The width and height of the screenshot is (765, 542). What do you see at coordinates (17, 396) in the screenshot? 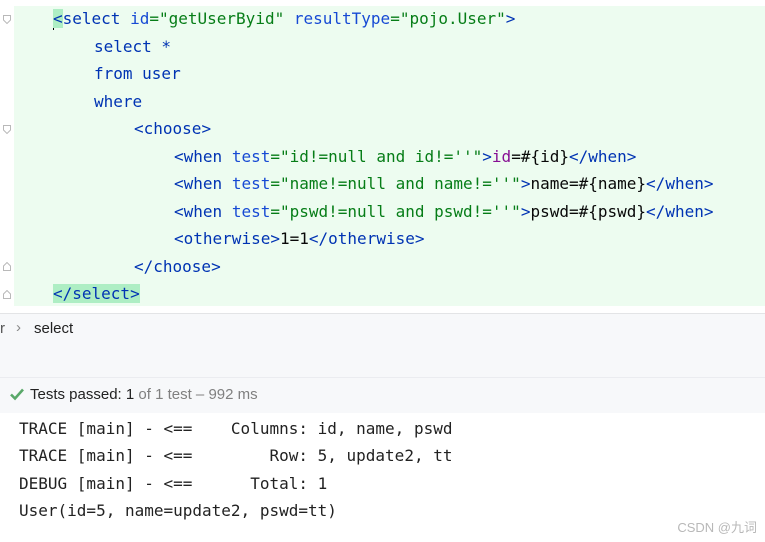
I see `check-icon` at bounding box center [17, 396].